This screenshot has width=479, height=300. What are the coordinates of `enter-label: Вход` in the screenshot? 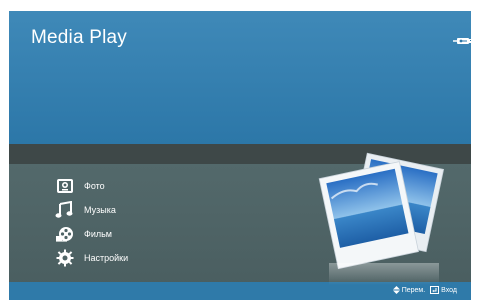 It's located at (449, 290).